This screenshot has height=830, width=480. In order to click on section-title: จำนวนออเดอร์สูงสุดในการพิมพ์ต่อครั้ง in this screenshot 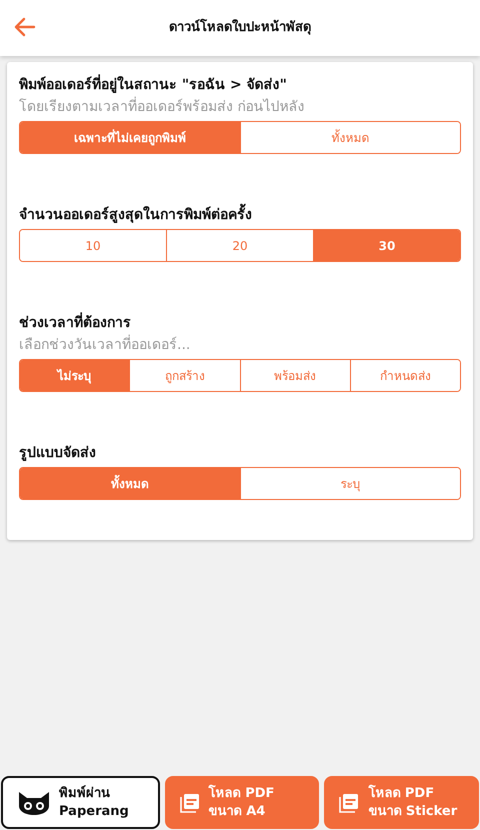, I will do `click(240, 215)`.